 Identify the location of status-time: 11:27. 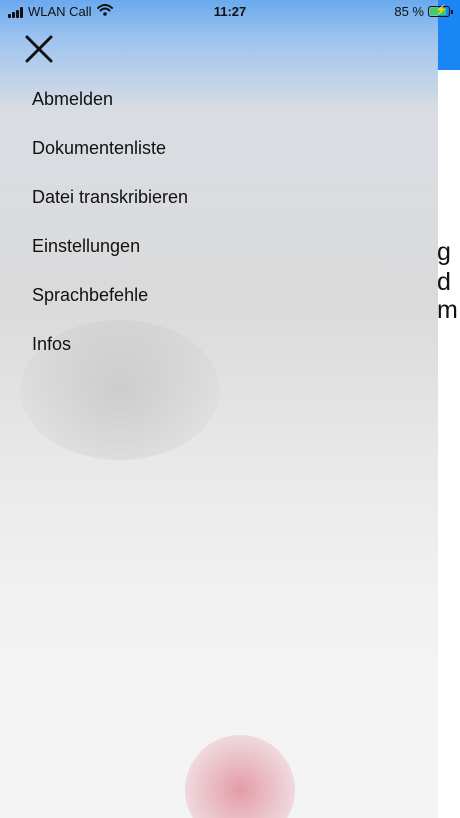
(230, 11).